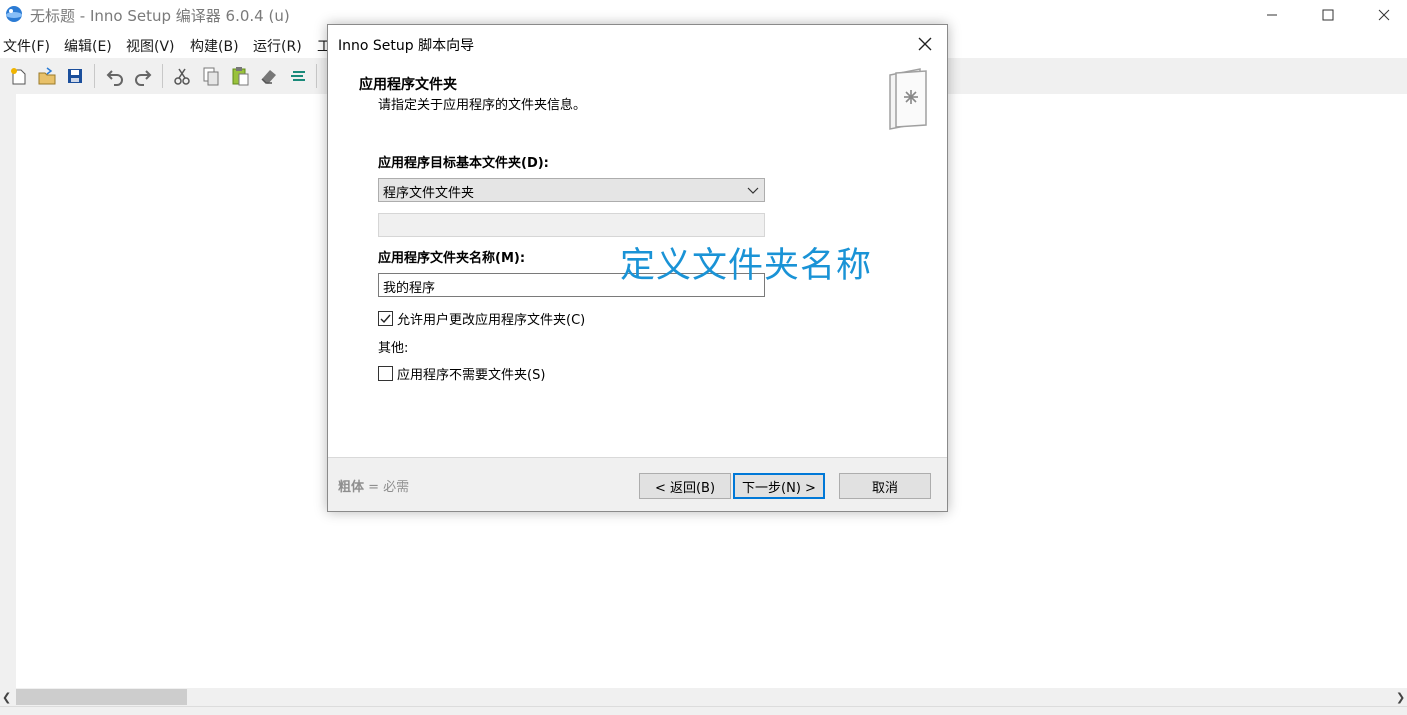 Image resolution: width=1407 pixels, height=715 pixels. Describe the element at coordinates (19, 76) in the screenshot. I see `new-file-icon` at that location.